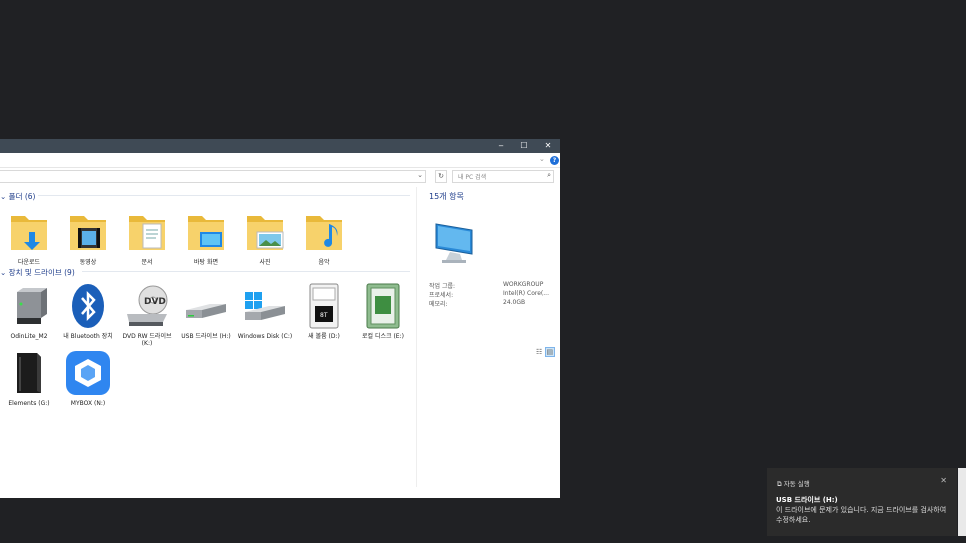 Image resolution: width=966 pixels, height=543 pixels. I want to click on details-view-icon: ☷, so click(539, 352).